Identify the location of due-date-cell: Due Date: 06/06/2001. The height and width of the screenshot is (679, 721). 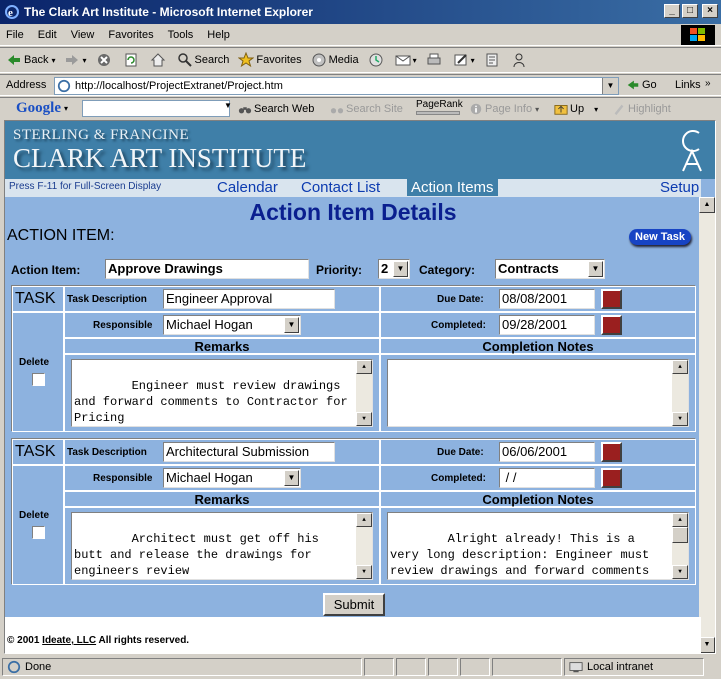
(538, 452).